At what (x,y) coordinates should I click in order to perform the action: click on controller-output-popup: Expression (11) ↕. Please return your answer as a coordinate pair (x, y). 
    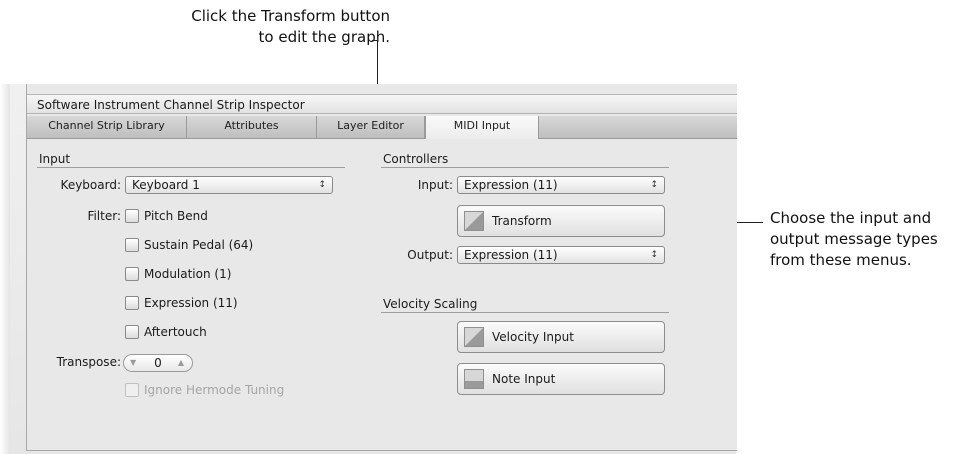
    Looking at the image, I should click on (561, 255).